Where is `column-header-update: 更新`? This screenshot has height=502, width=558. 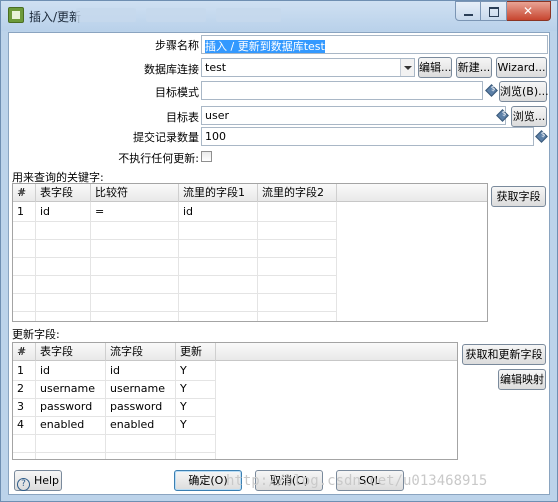 column-header-update: 更新 is located at coordinates (196, 352).